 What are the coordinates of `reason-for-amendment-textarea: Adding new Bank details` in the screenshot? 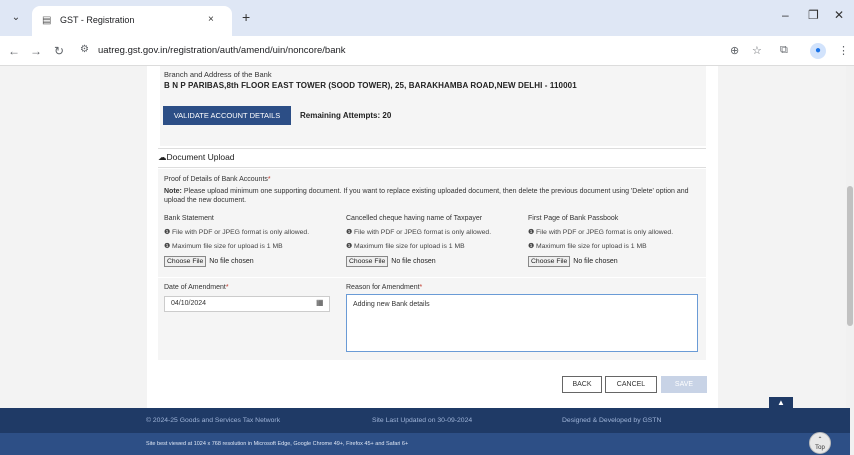 It's located at (522, 323).